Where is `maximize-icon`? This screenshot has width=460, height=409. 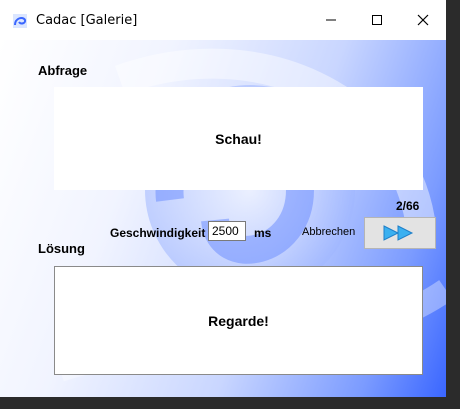 maximize-icon is located at coordinates (377, 20).